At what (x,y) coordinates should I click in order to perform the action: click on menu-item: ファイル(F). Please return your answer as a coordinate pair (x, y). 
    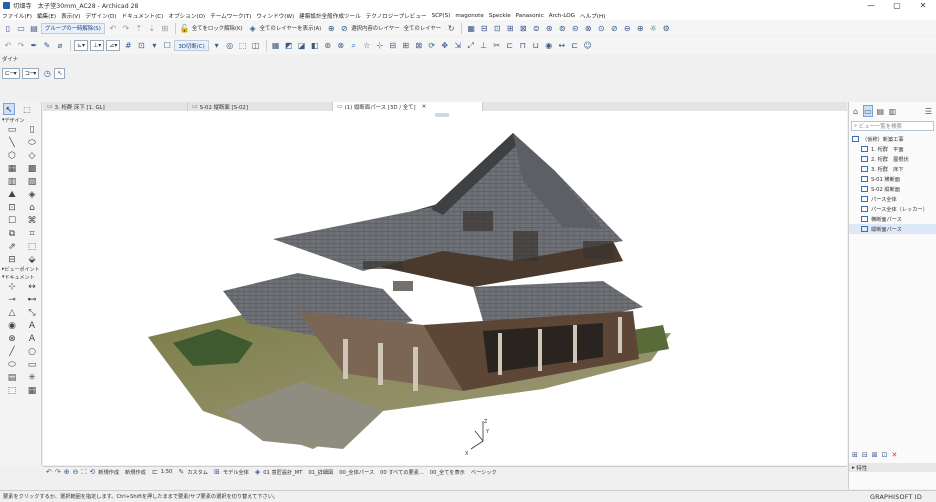
    Looking at the image, I should click on (17, 16).